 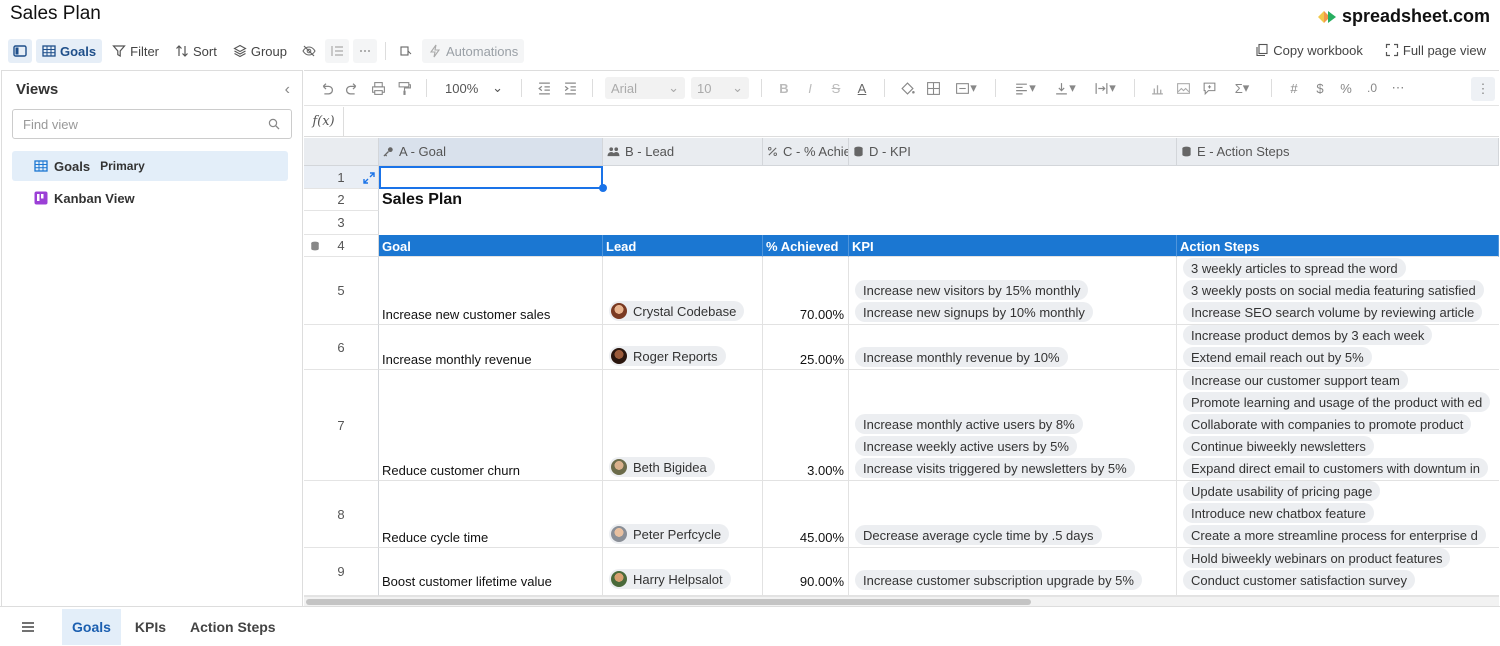 What do you see at coordinates (150, 198) in the screenshot?
I see `view-item-kanban: Kanban View` at bounding box center [150, 198].